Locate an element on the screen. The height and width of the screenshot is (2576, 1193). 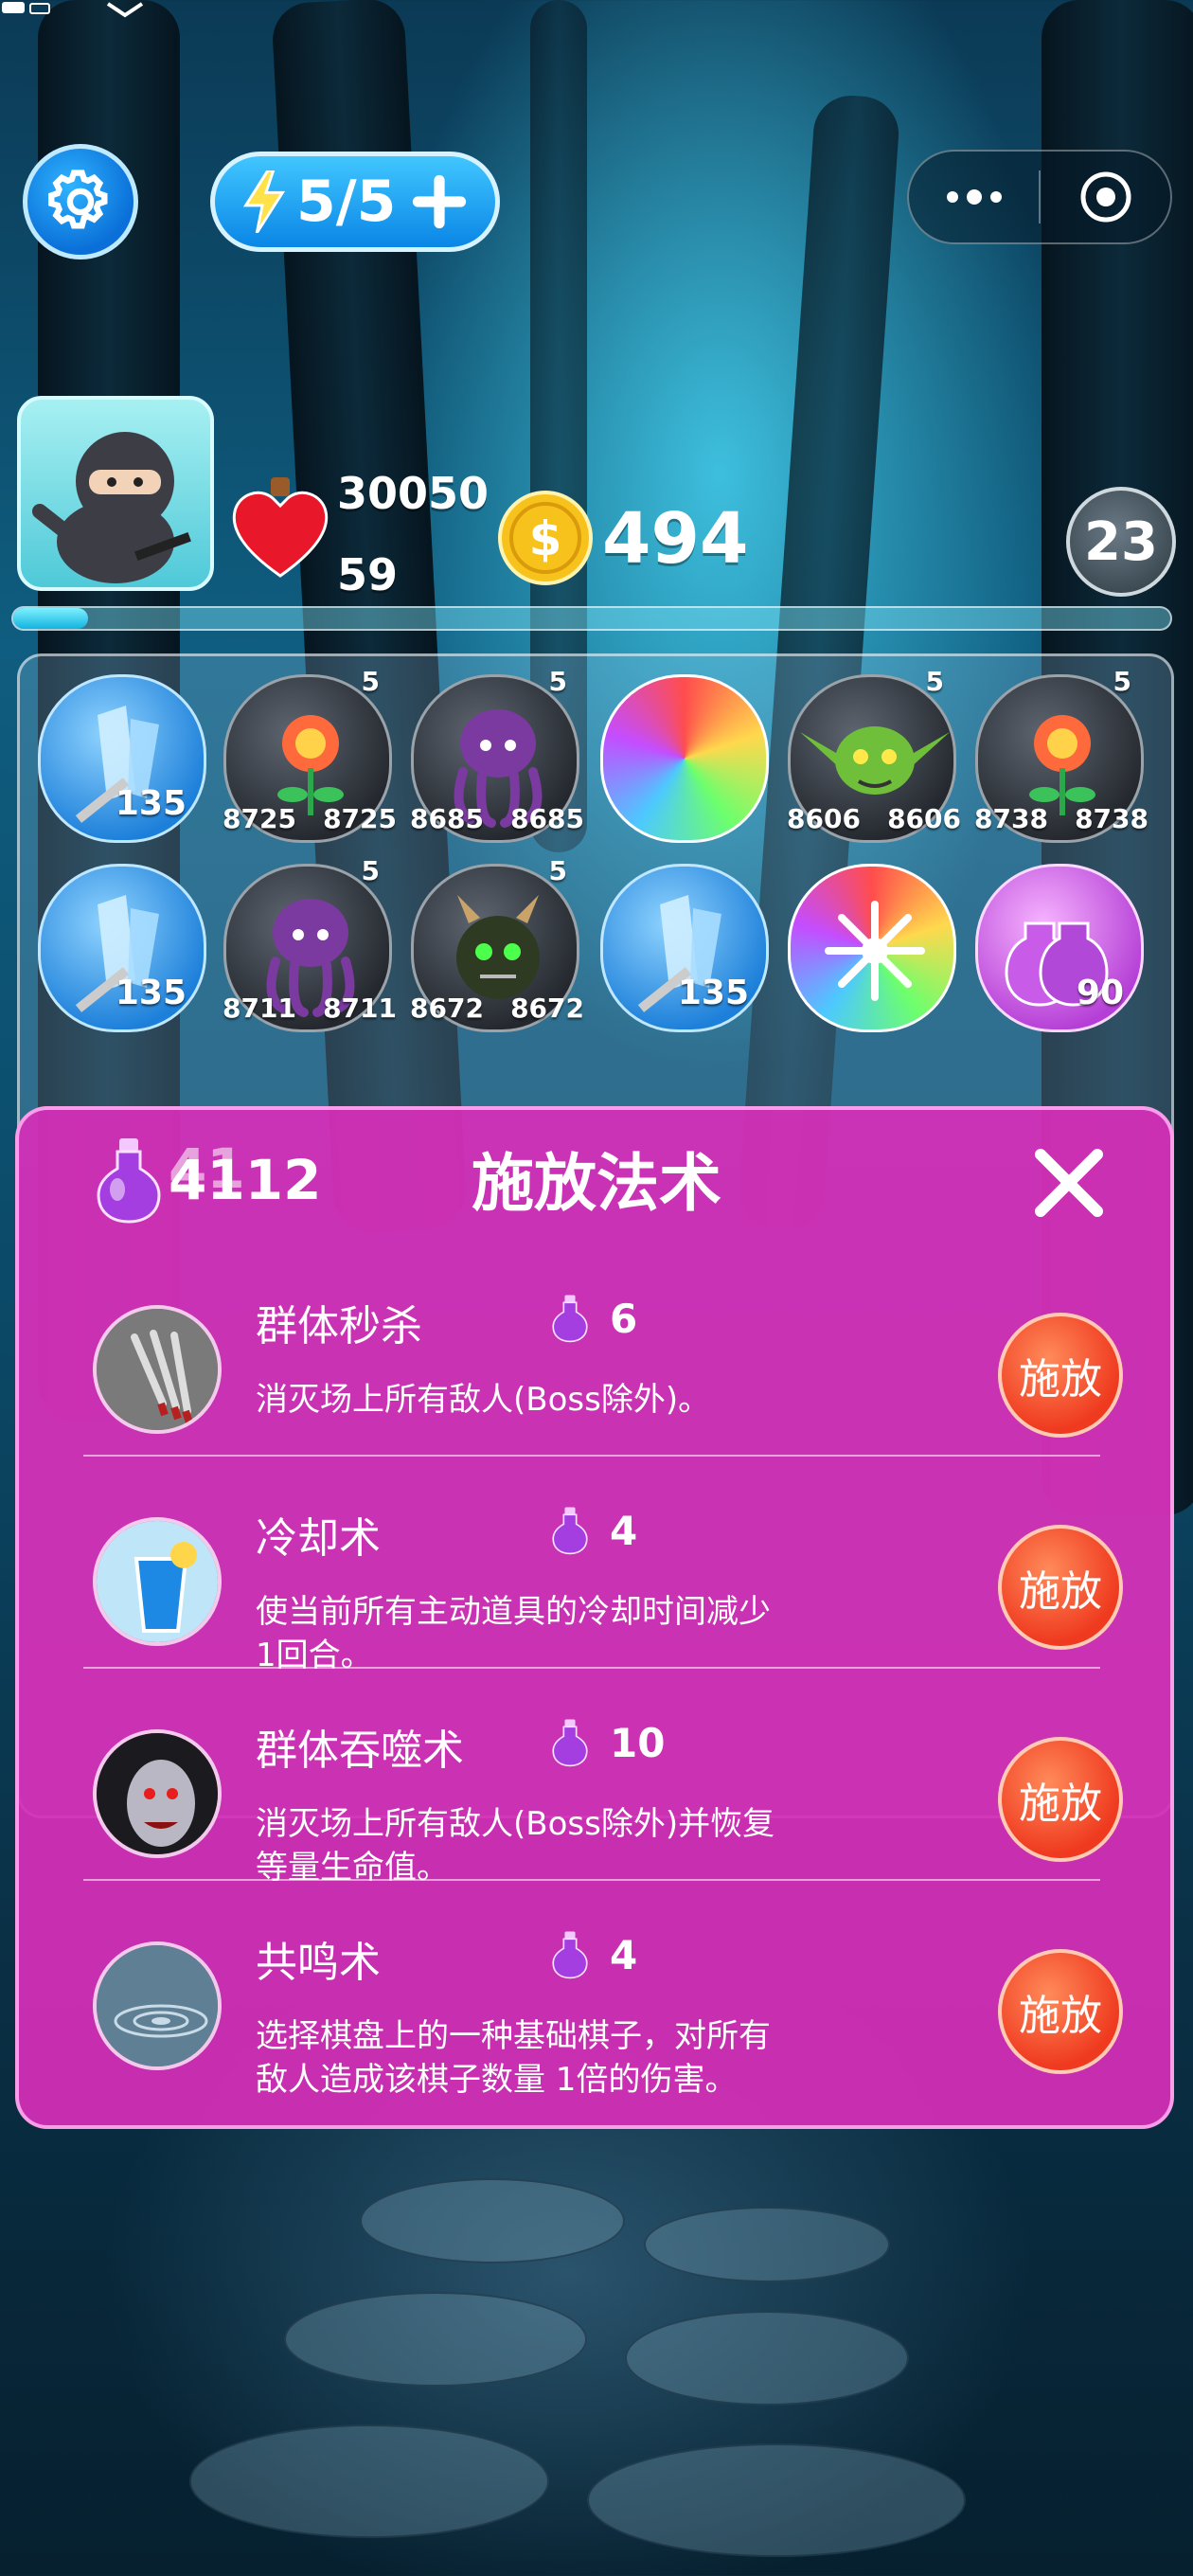
monster-hp: 8738 is located at coordinates (1111, 818).